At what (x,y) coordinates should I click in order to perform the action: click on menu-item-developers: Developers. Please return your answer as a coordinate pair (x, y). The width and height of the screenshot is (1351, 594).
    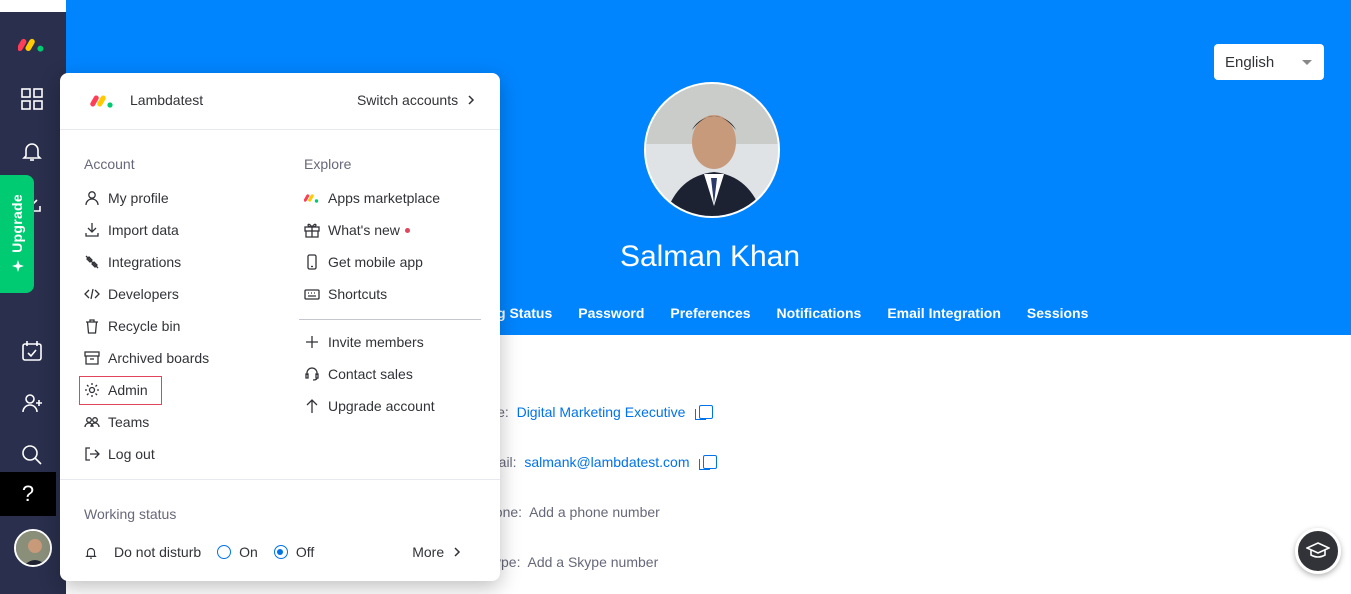
    Looking at the image, I should click on (131, 294).